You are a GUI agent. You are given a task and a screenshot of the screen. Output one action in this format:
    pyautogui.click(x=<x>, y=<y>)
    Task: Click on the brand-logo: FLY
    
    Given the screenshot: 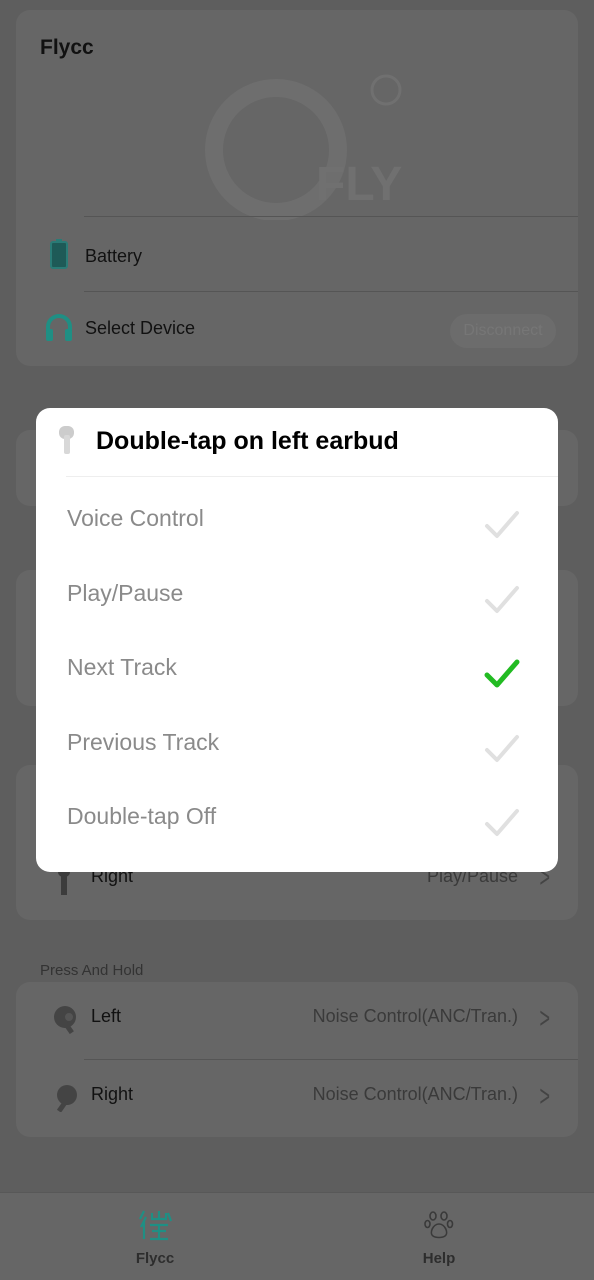 What is the action you would take?
    pyautogui.click(x=303, y=147)
    